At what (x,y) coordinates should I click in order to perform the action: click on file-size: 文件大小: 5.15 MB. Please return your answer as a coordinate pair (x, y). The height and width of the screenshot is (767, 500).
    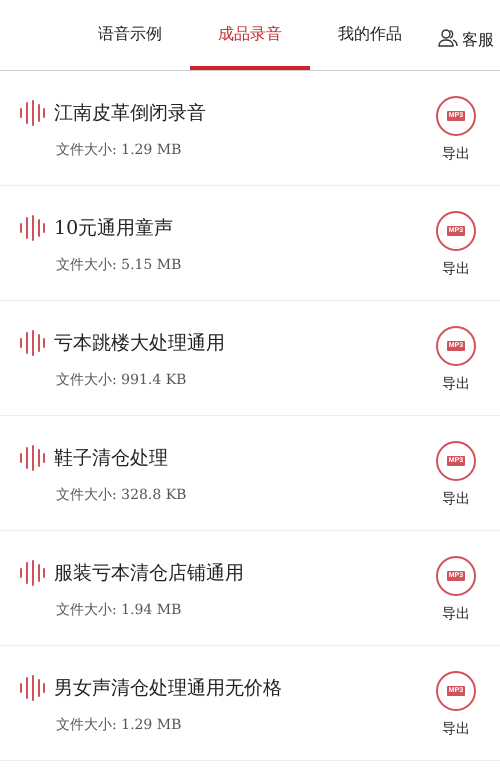
    Looking at the image, I should click on (118, 265).